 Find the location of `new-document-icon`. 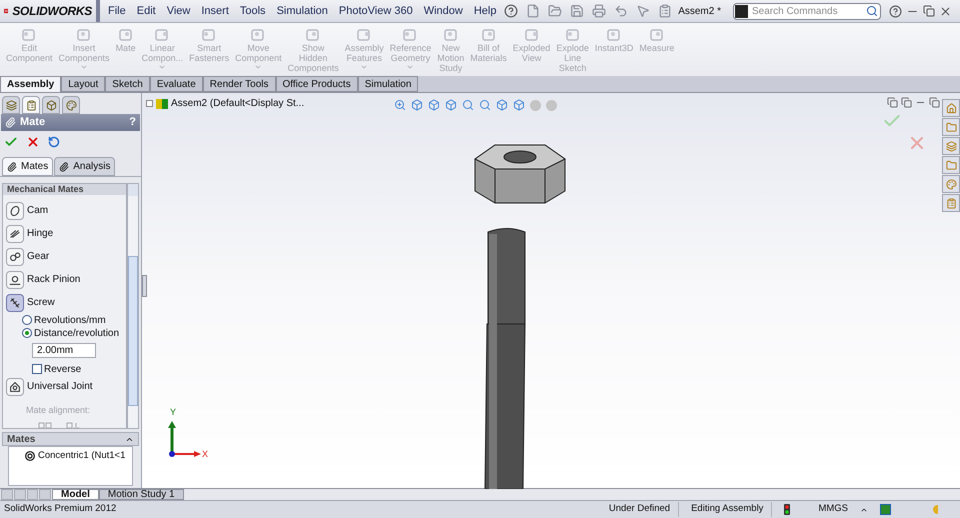

new-document-icon is located at coordinates (533, 11).